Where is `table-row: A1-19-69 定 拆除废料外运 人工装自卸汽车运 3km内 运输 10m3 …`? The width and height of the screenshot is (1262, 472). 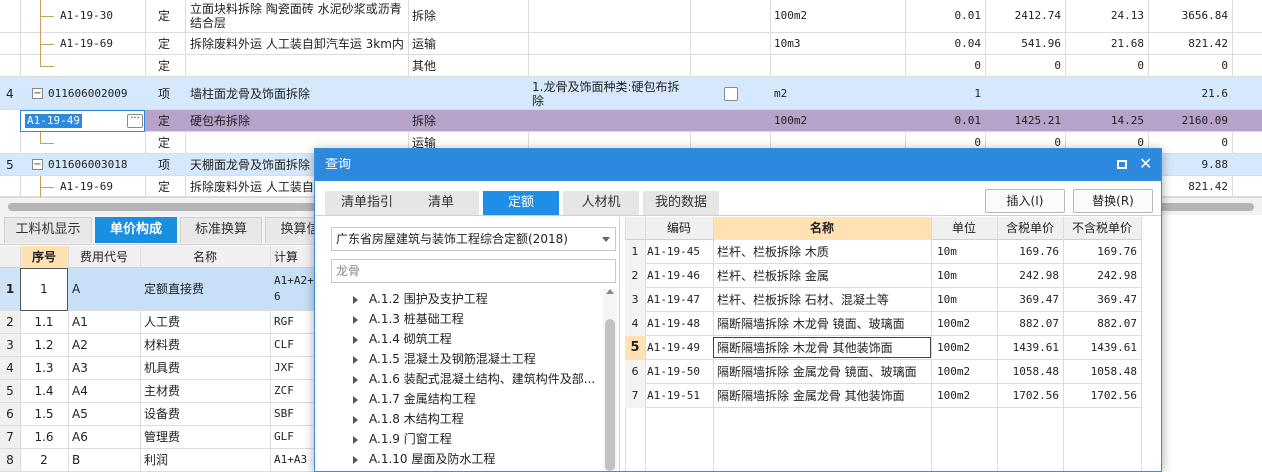
table-row: A1-19-69 定 拆除废料外运 人工装自卸汽车运 3km内 运输 10m3 … is located at coordinates (631, 44).